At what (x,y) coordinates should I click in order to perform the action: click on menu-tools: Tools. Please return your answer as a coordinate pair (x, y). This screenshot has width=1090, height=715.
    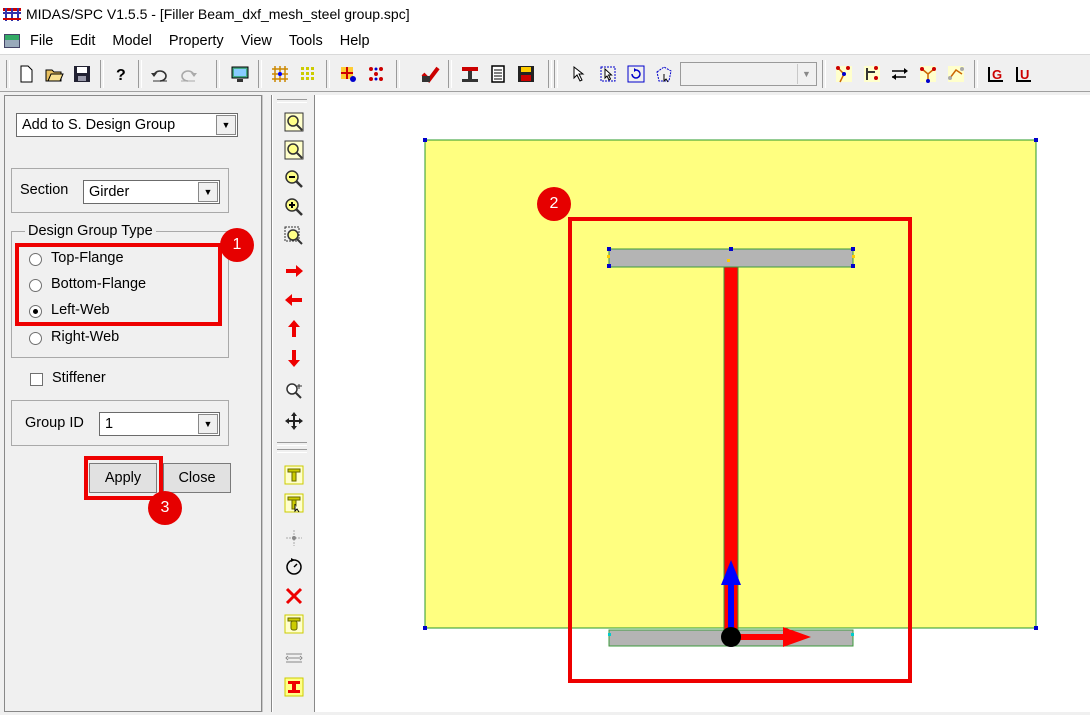
    Looking at the image, I should click on (306, 41).